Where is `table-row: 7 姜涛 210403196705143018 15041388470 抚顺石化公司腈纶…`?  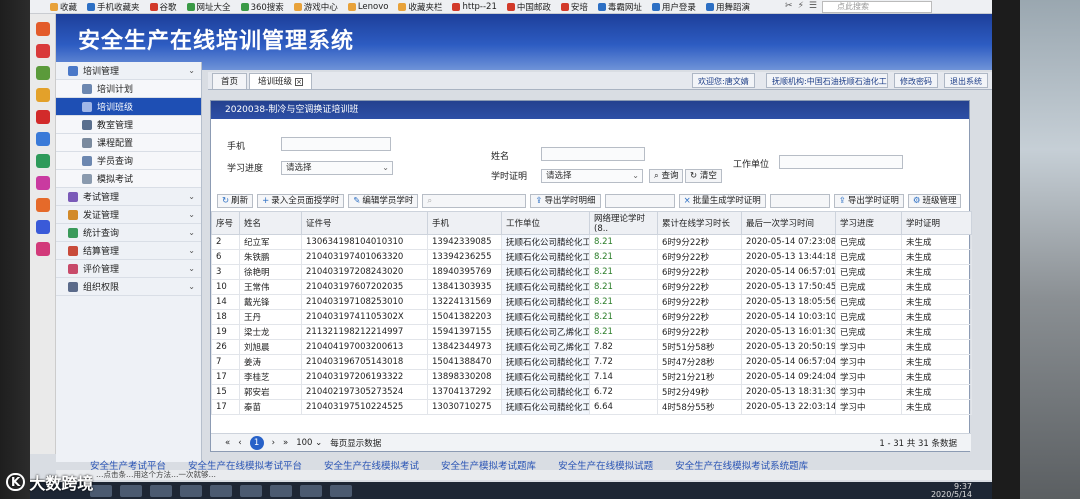 table-row: 7 姜涛 210403196705143018 15041388470 抚顺石化公司腈纶… is located at coordinates (591, 362).